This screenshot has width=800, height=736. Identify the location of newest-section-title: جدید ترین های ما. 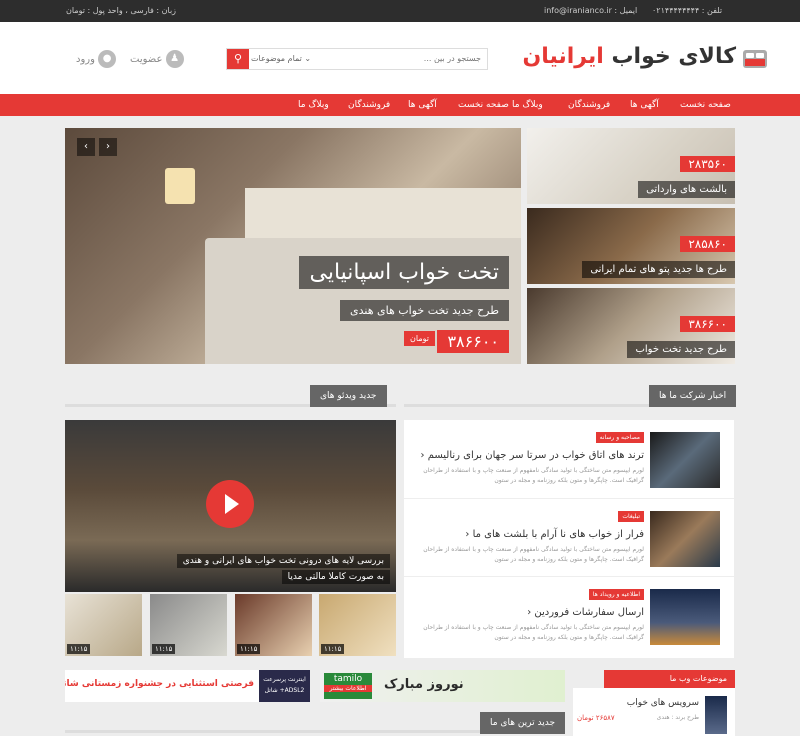
(523, 723).